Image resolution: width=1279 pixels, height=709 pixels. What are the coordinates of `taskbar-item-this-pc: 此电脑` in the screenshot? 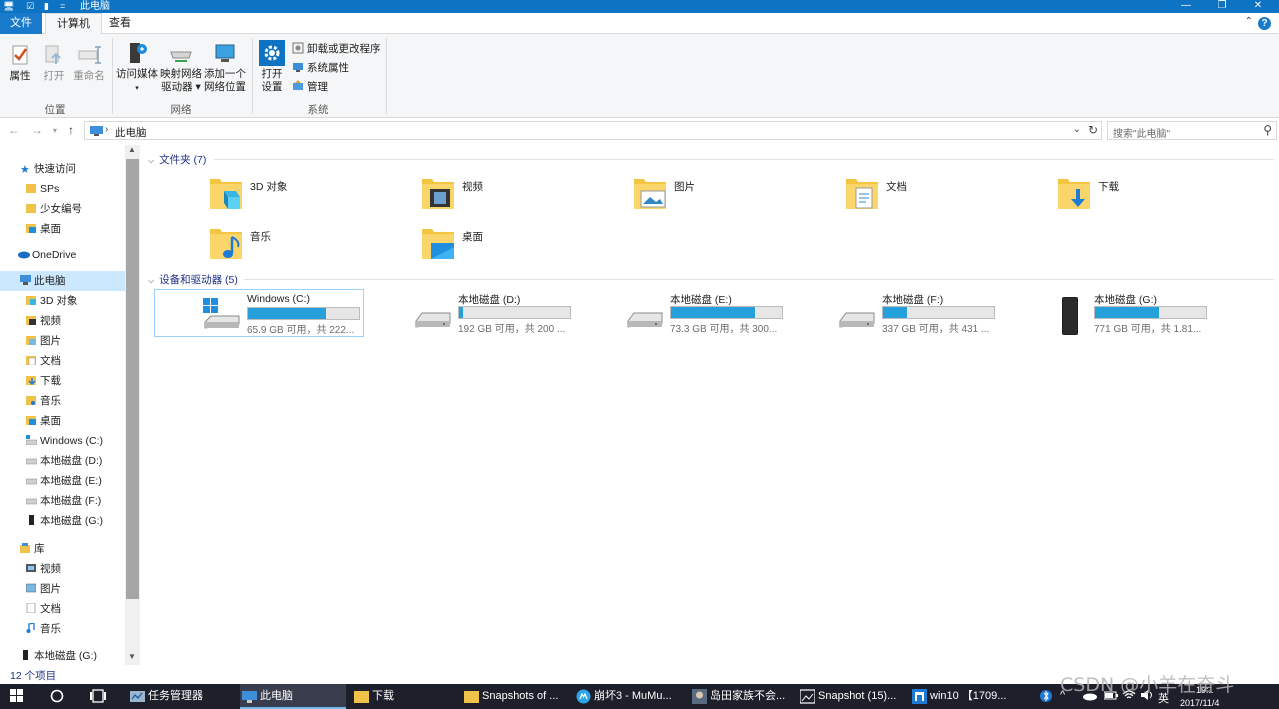 It's located at (293, 696).